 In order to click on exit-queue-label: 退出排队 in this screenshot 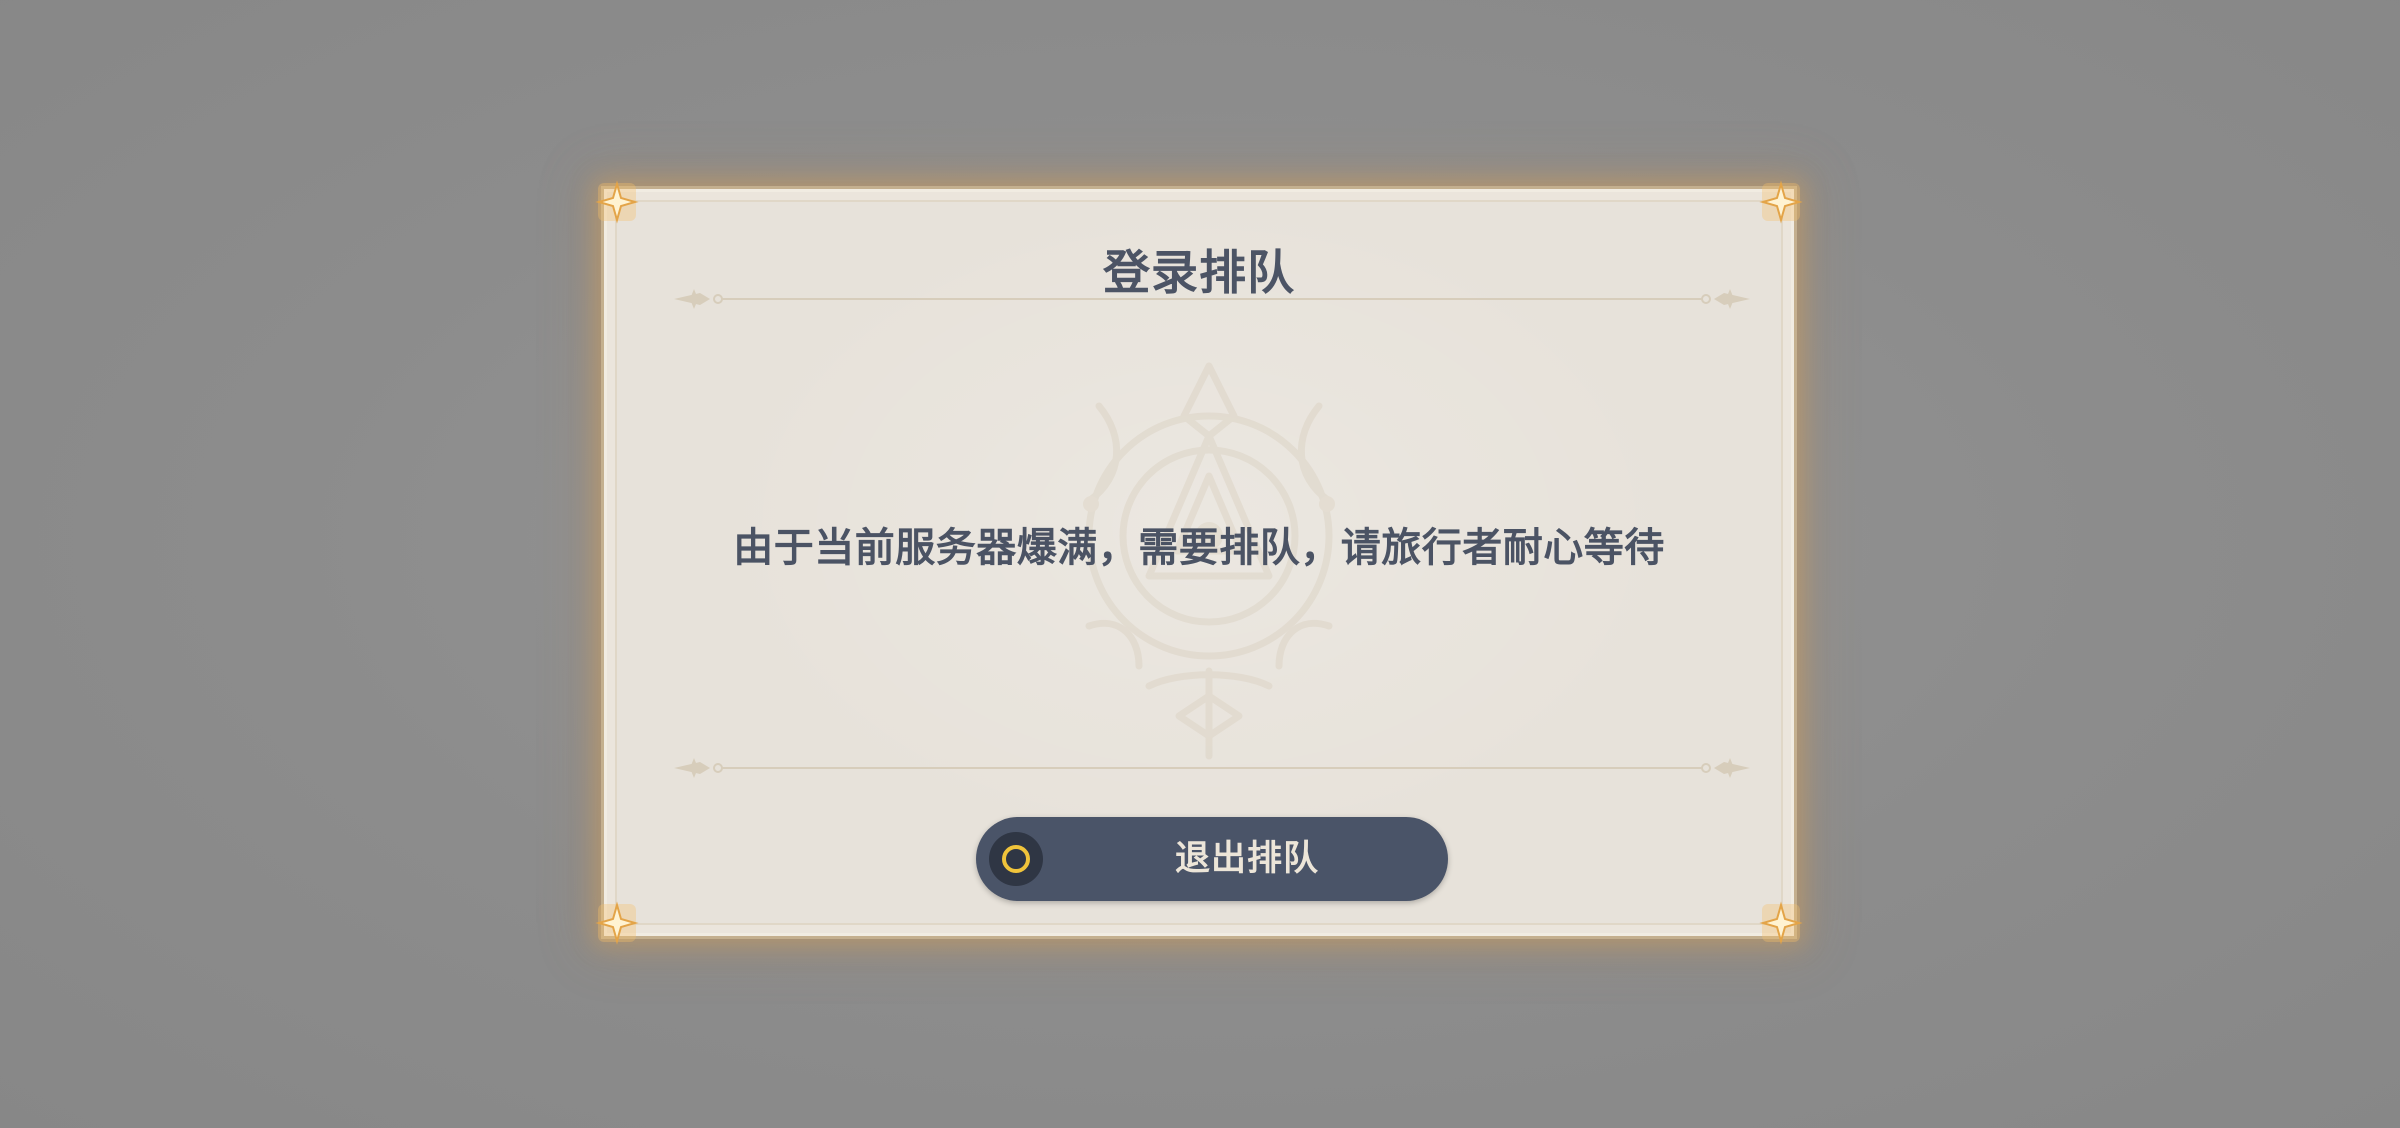, I will do `click(1246, 859)`.